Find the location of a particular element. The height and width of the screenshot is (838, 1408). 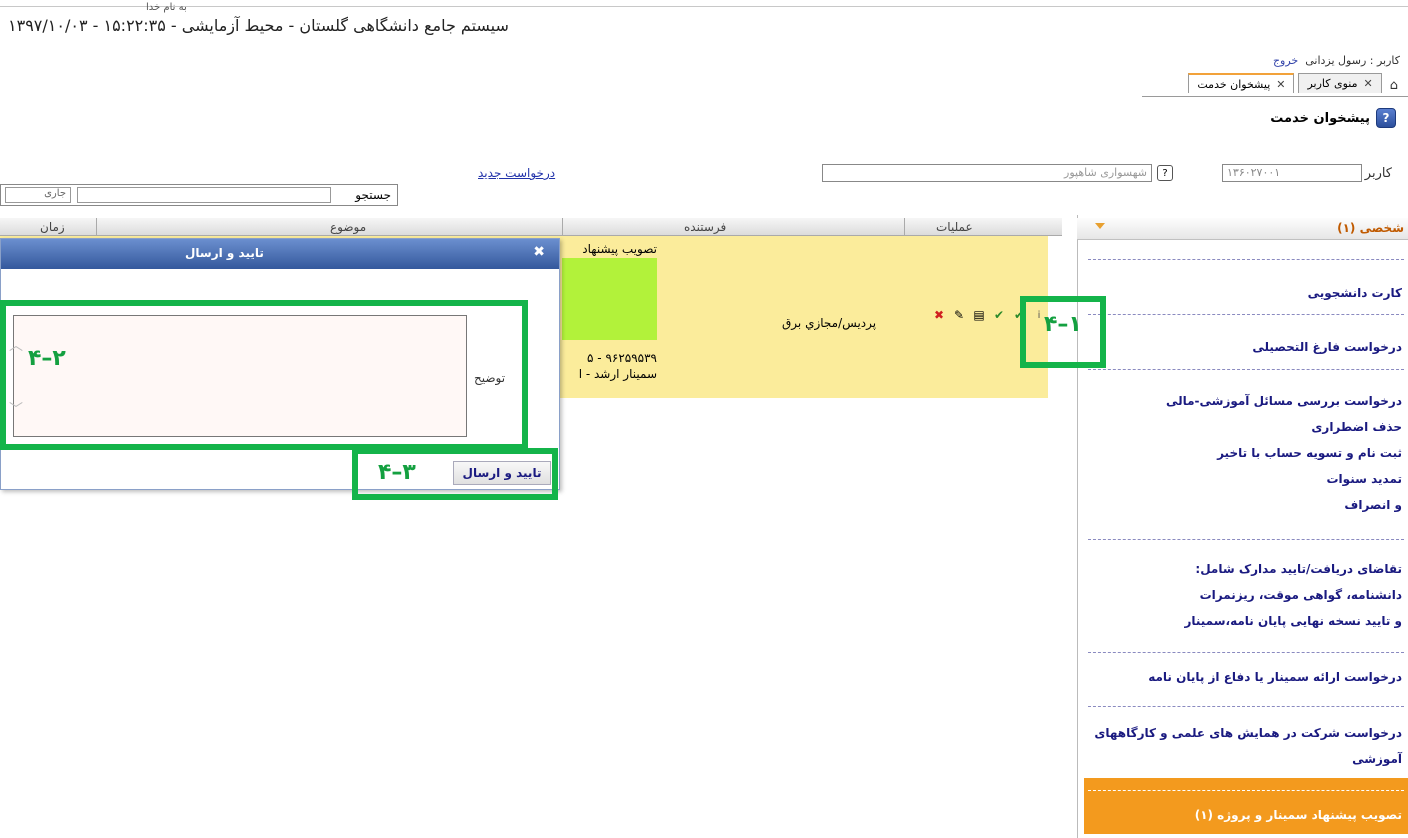

sidebar-item-seminar-proposal: تصویب پیشنهاد سمینار و پروژه (۱) is located at coordinates (1246, 806).